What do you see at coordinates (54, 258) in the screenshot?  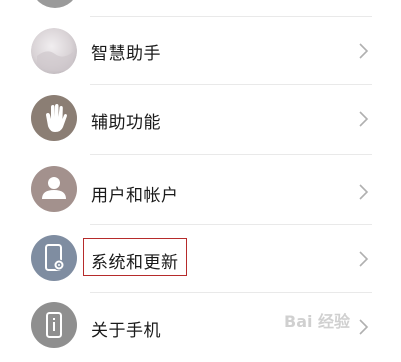 I see `phone-settings-icon` at bounding box center [54, 258].